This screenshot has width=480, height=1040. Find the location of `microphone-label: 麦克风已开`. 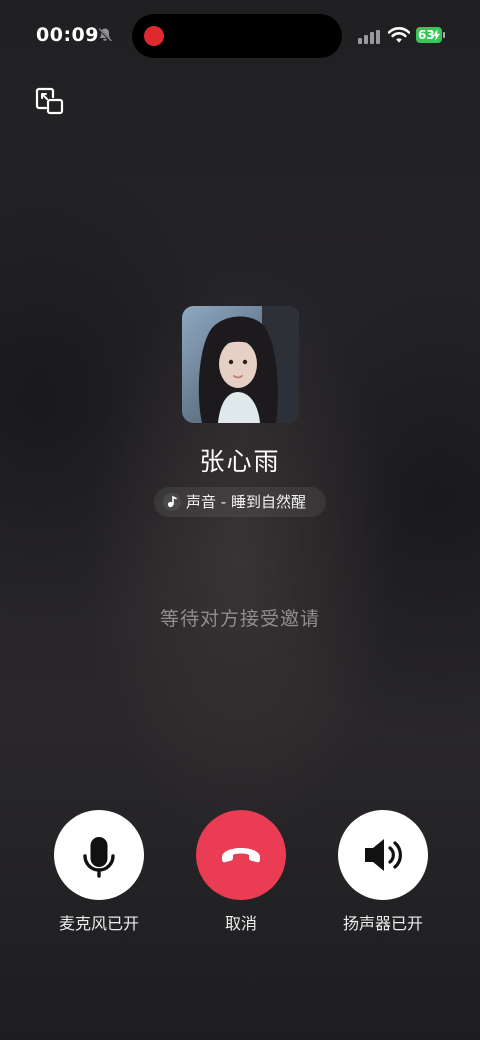

microphone-label: 麦克风已开 is located at coordinates (98, 923).